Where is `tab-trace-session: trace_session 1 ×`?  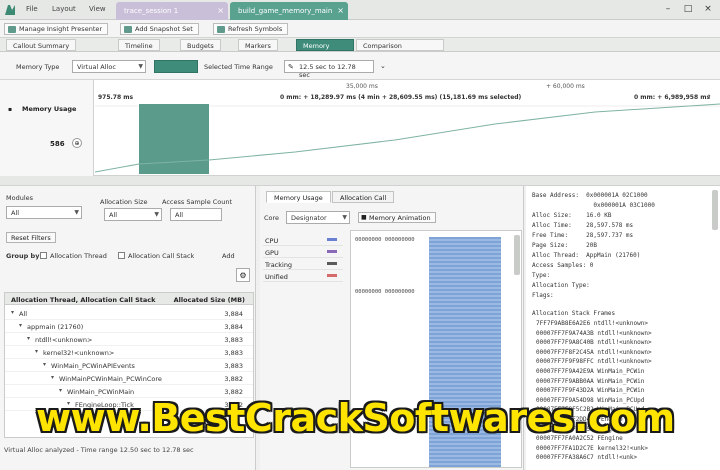 tab-trace-session: trace_session 1 × is located at coordinates (172, 11).